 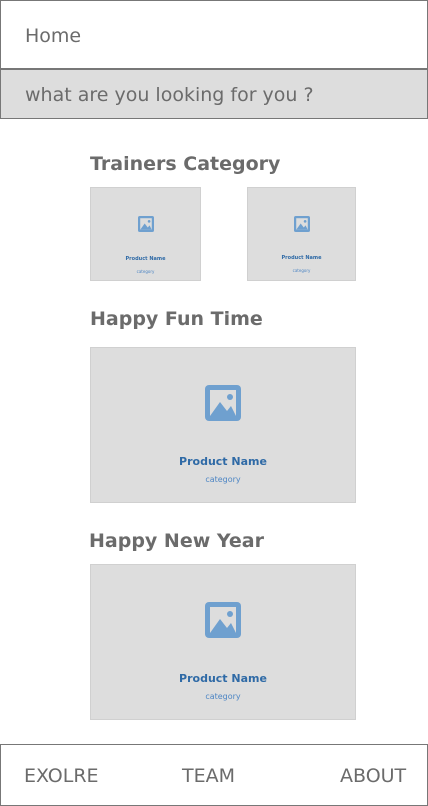 What do you see at coordinates (214, 34) in the screenshot?
I see `header-bar: Home` at bounding box center [214, 34].